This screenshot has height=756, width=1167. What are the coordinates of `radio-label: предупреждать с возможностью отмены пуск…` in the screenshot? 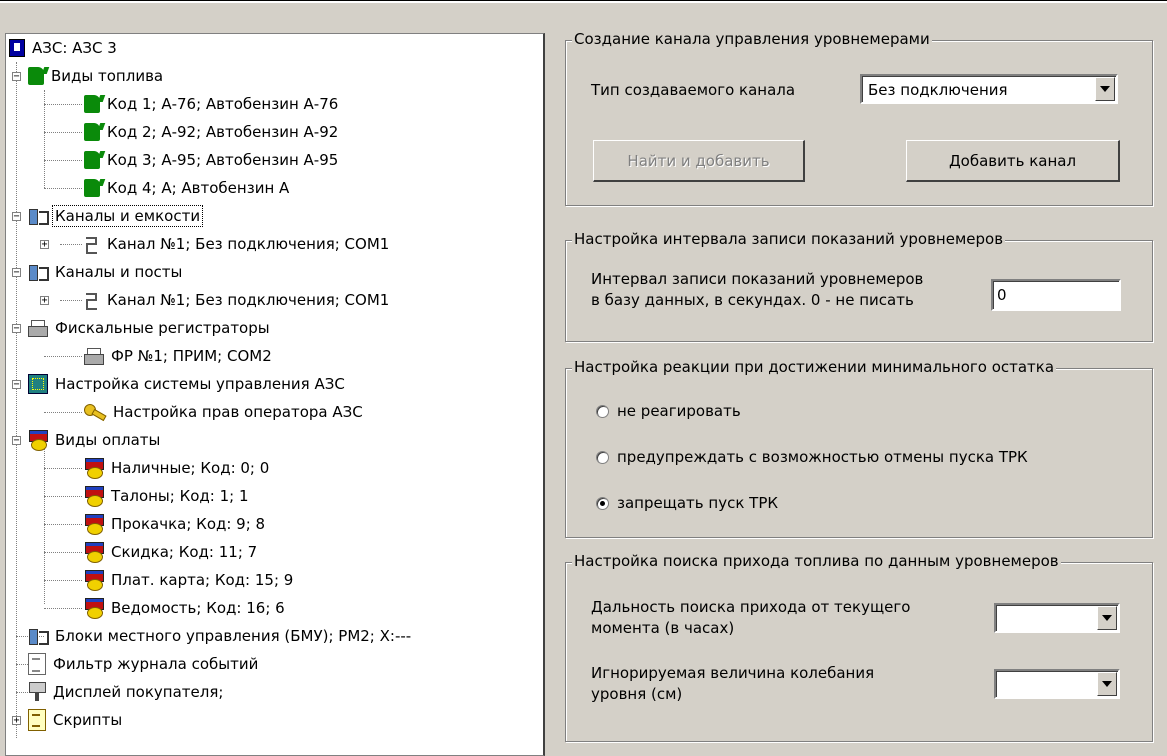 It's located at (822, 457).